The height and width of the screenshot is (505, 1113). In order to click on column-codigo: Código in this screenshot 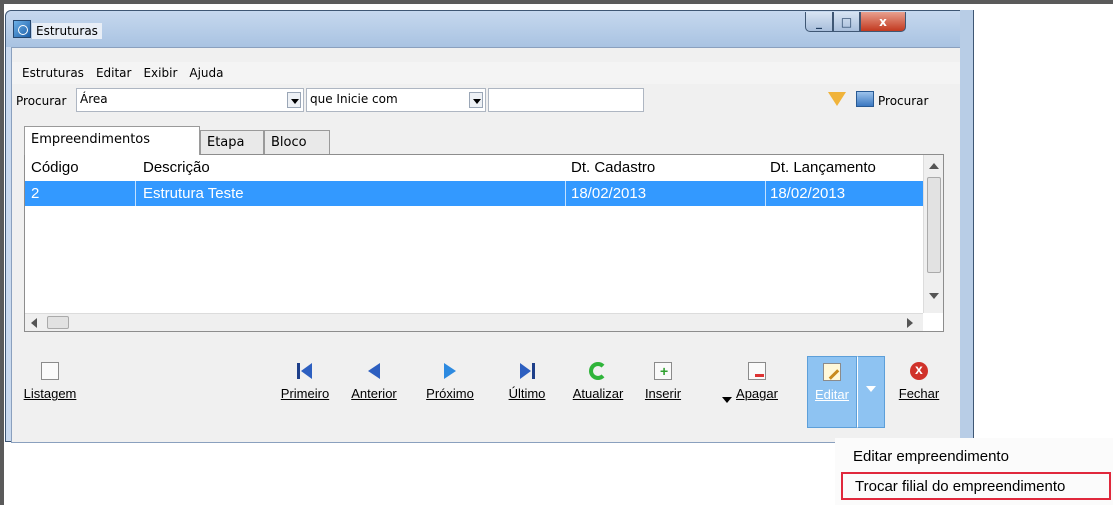, I will do `click(55, 167)`.